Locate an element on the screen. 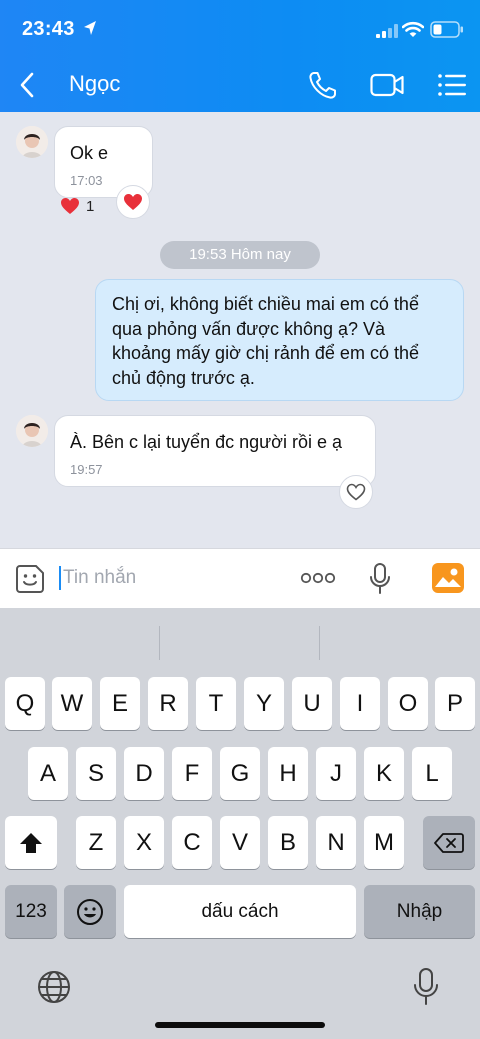 The image size is (480, 1039). key-d: D is located at coordinates (144, 773).